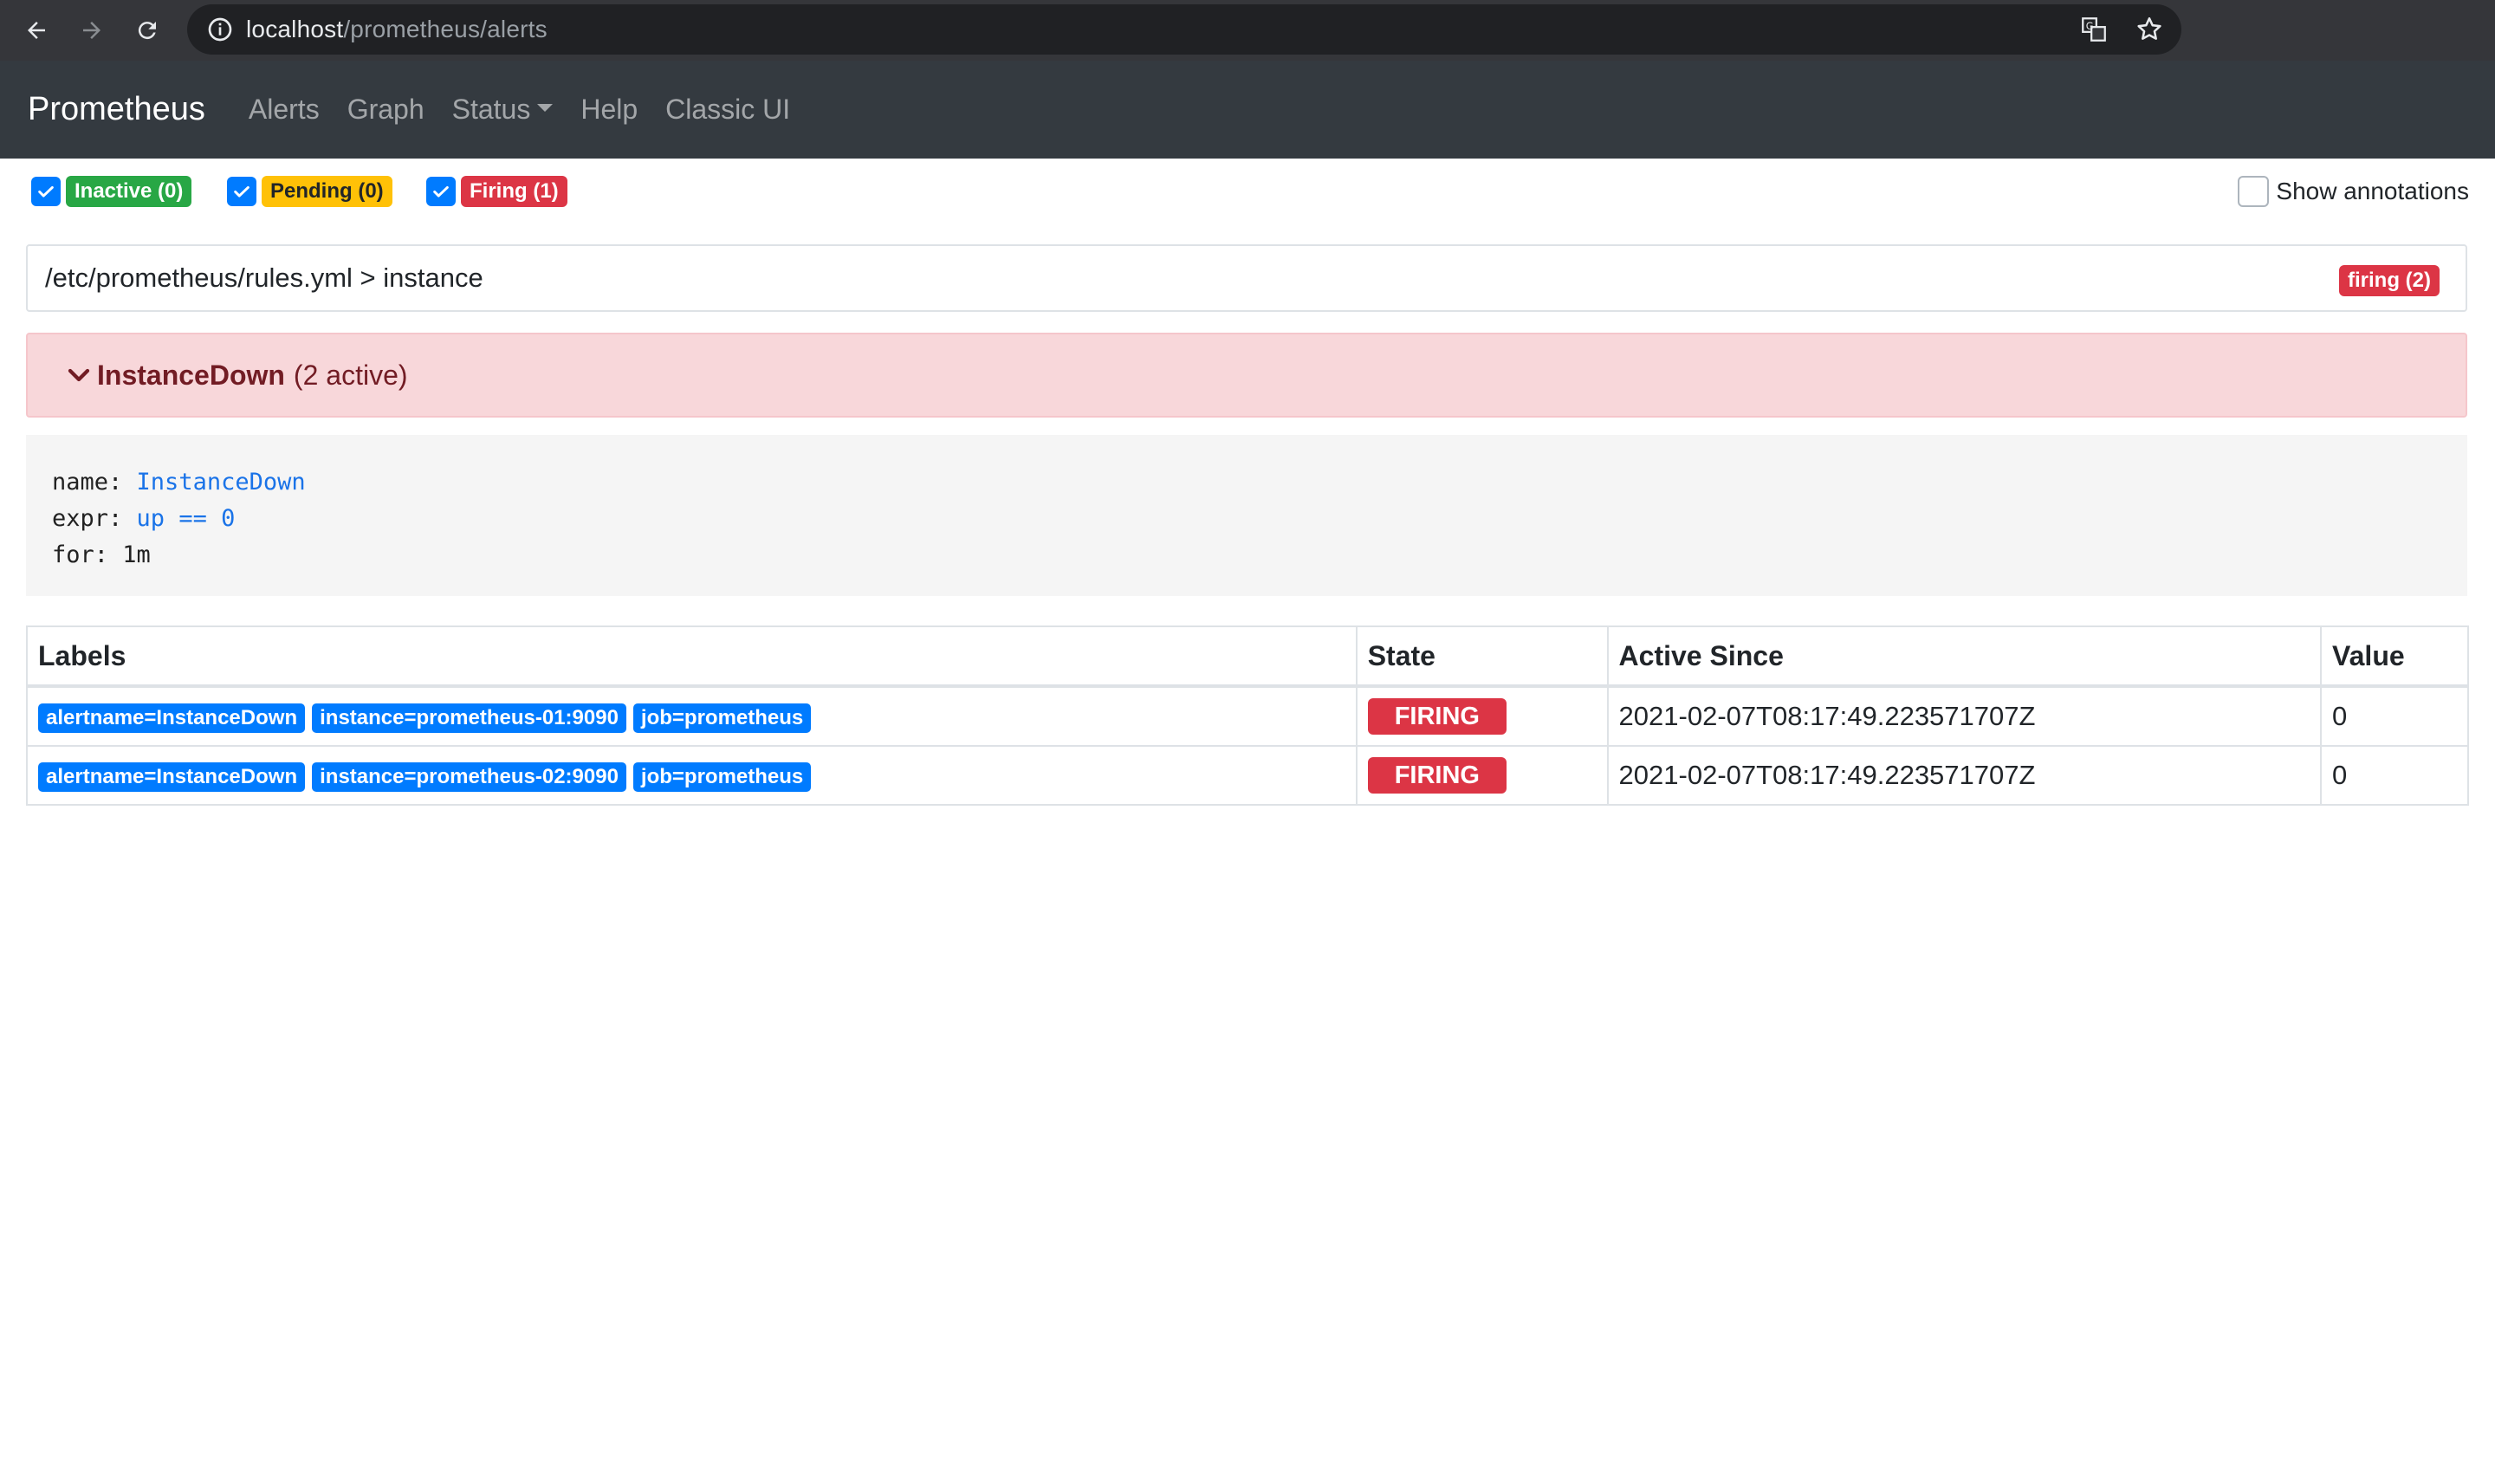 Image resolution: width=2495 pixels, height=1484 pixels. I want to click on col-labels: Labels, so click(692, 656).